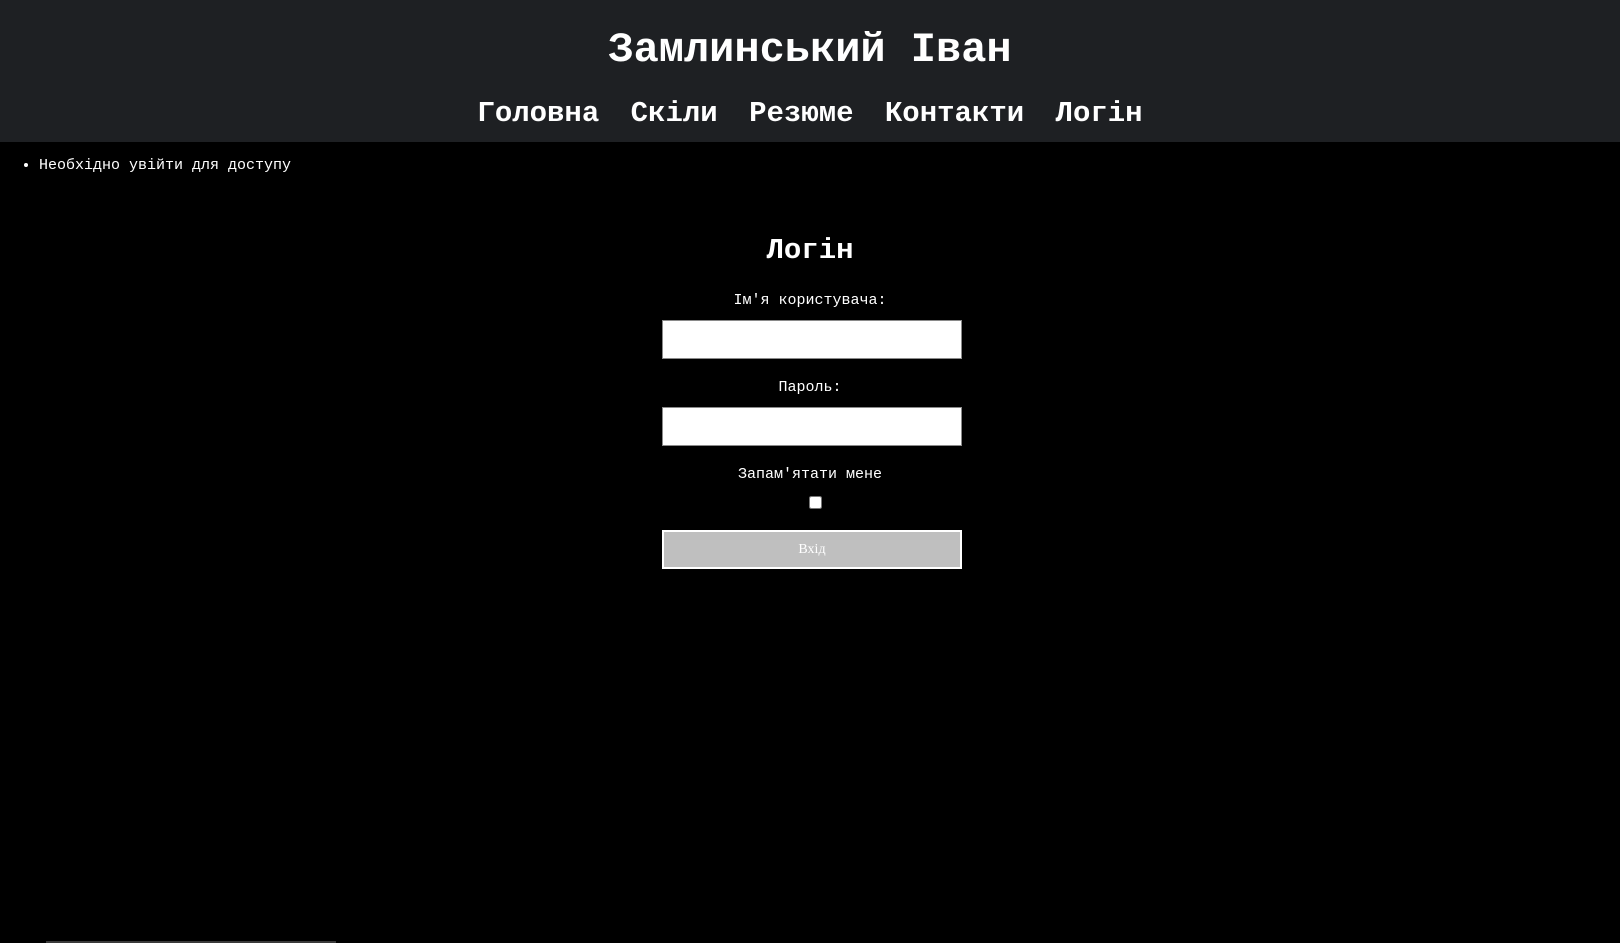 Image resolution: width=1620 pixels, height=943 pixels. Describe the element at coordinates (810, 474) in the screenshot. I see `remember-me-label: Запам'ятати мене` at that location.